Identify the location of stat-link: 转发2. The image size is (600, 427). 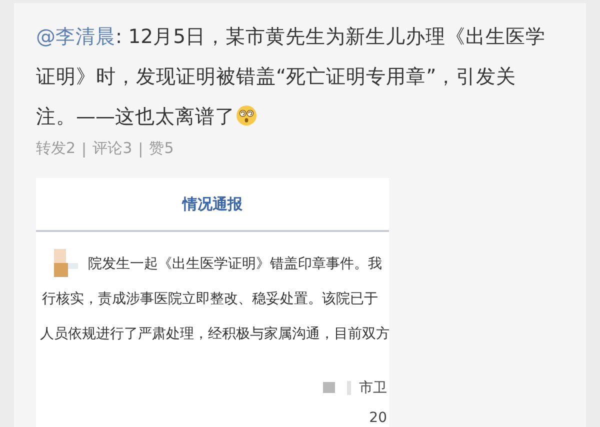
(56, 148).